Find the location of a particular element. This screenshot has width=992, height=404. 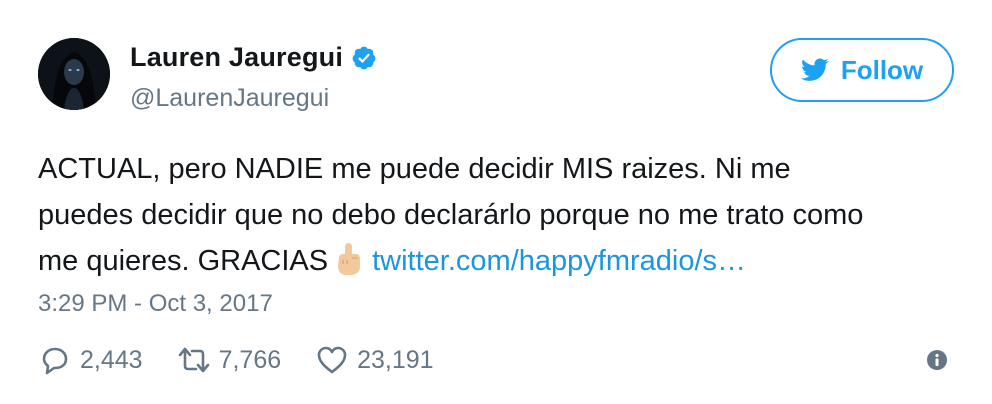

info-icon is located at coordinates (937, 360).